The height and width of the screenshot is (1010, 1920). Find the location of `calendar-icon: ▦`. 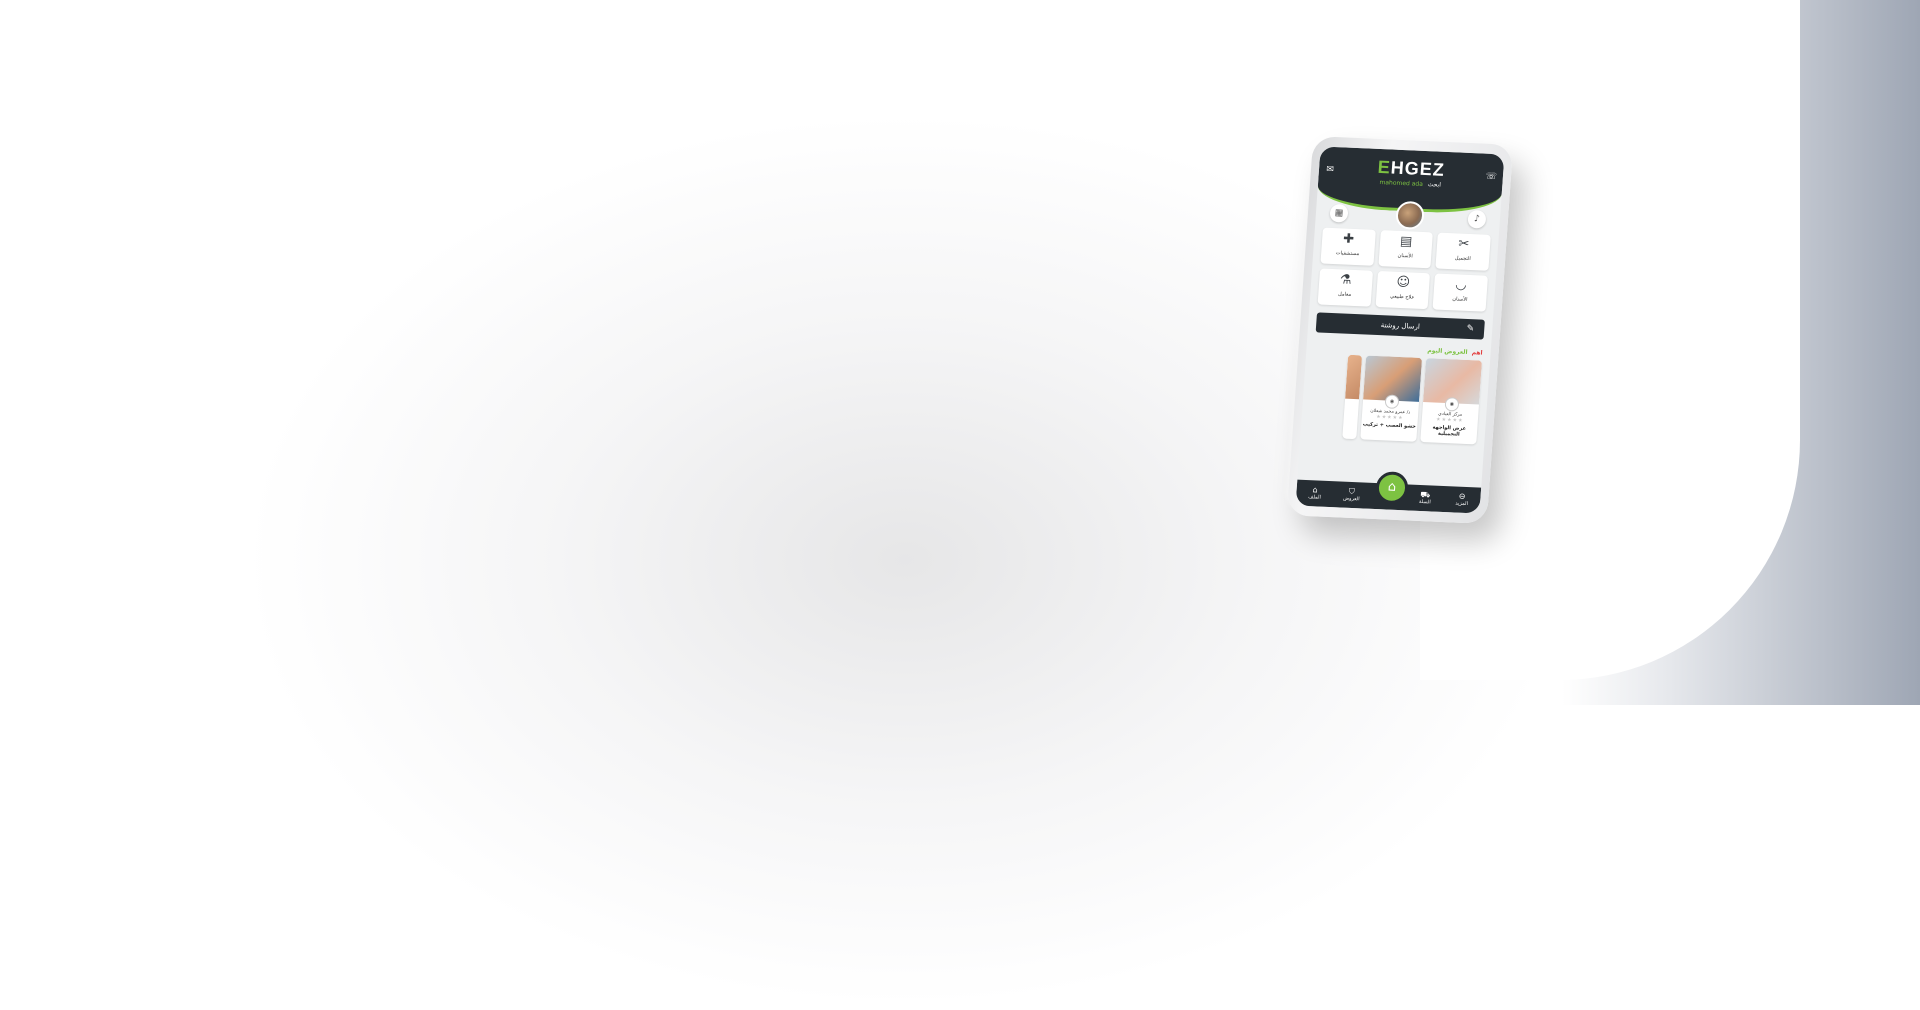

calendar-icon: ▦ is located at coordinates (1339, 213).